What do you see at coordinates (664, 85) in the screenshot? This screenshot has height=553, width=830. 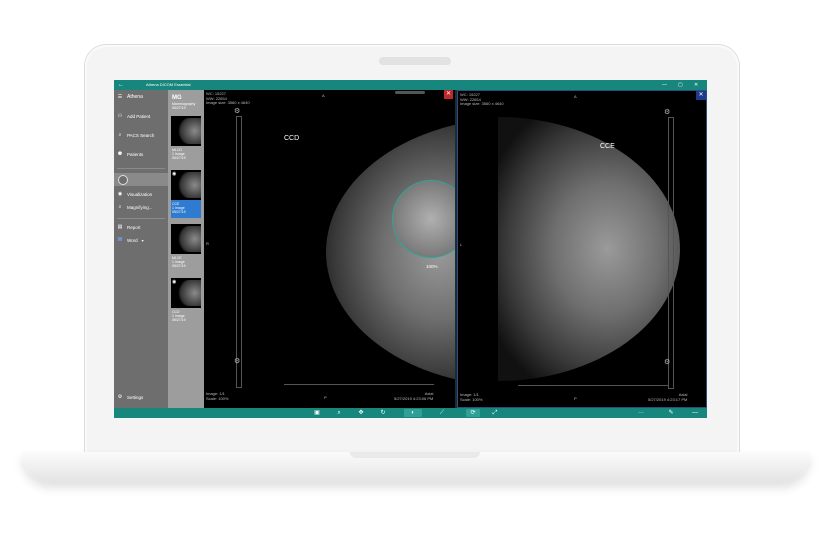 I see `minimize-icon: —` at bounding box center [664, 85].